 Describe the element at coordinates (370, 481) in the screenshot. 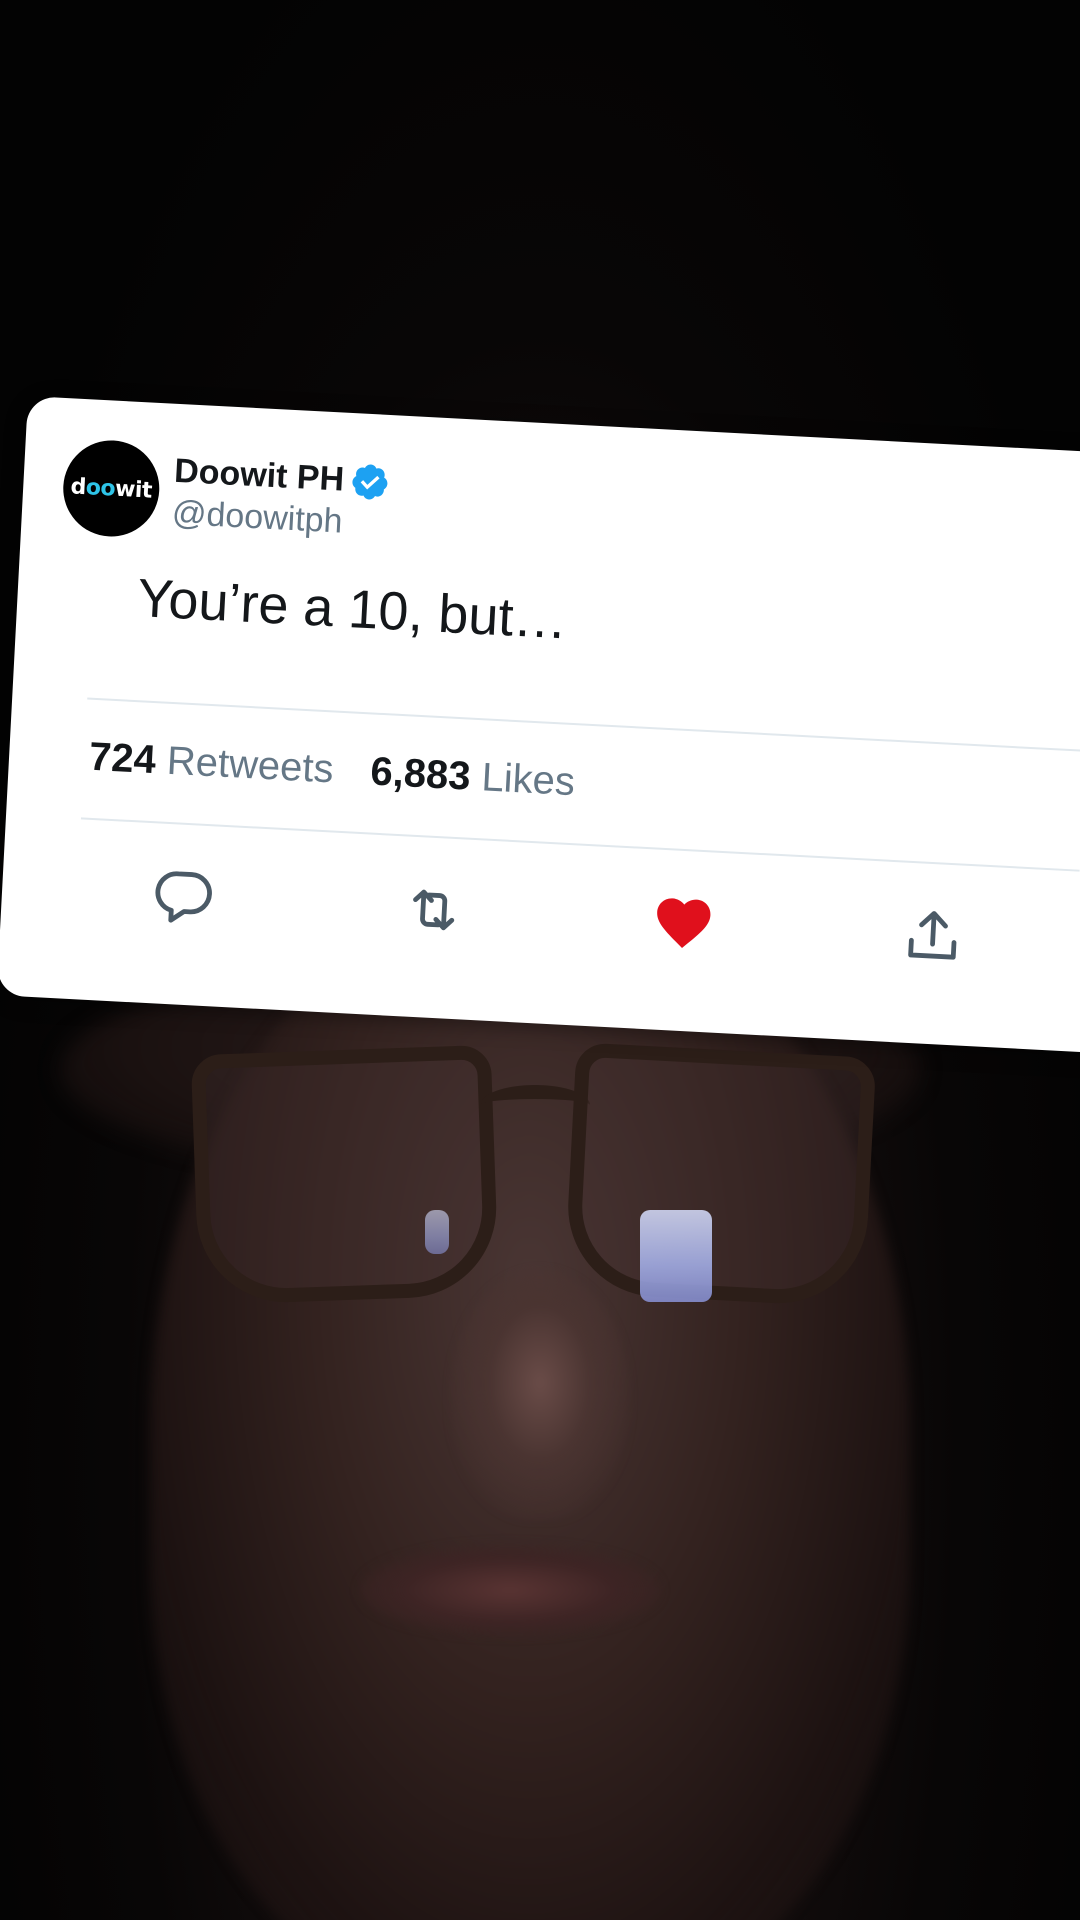

I see `verified-badge-icon` at that location.